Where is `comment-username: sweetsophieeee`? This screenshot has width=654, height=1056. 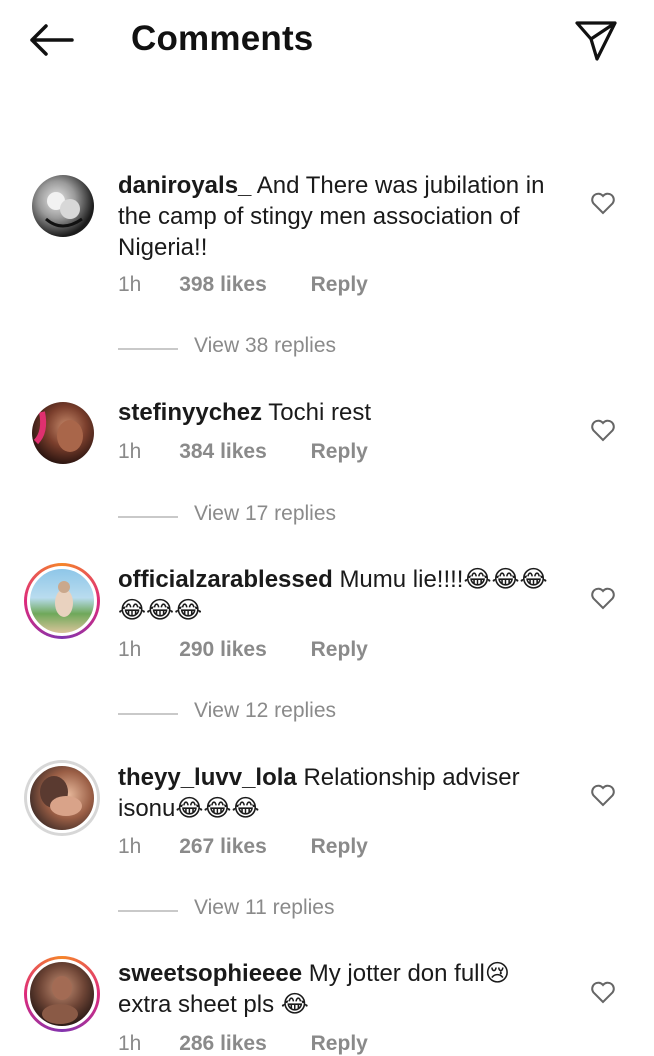
comment-username: sweetsophieeee is located at coordinates (210, 973).